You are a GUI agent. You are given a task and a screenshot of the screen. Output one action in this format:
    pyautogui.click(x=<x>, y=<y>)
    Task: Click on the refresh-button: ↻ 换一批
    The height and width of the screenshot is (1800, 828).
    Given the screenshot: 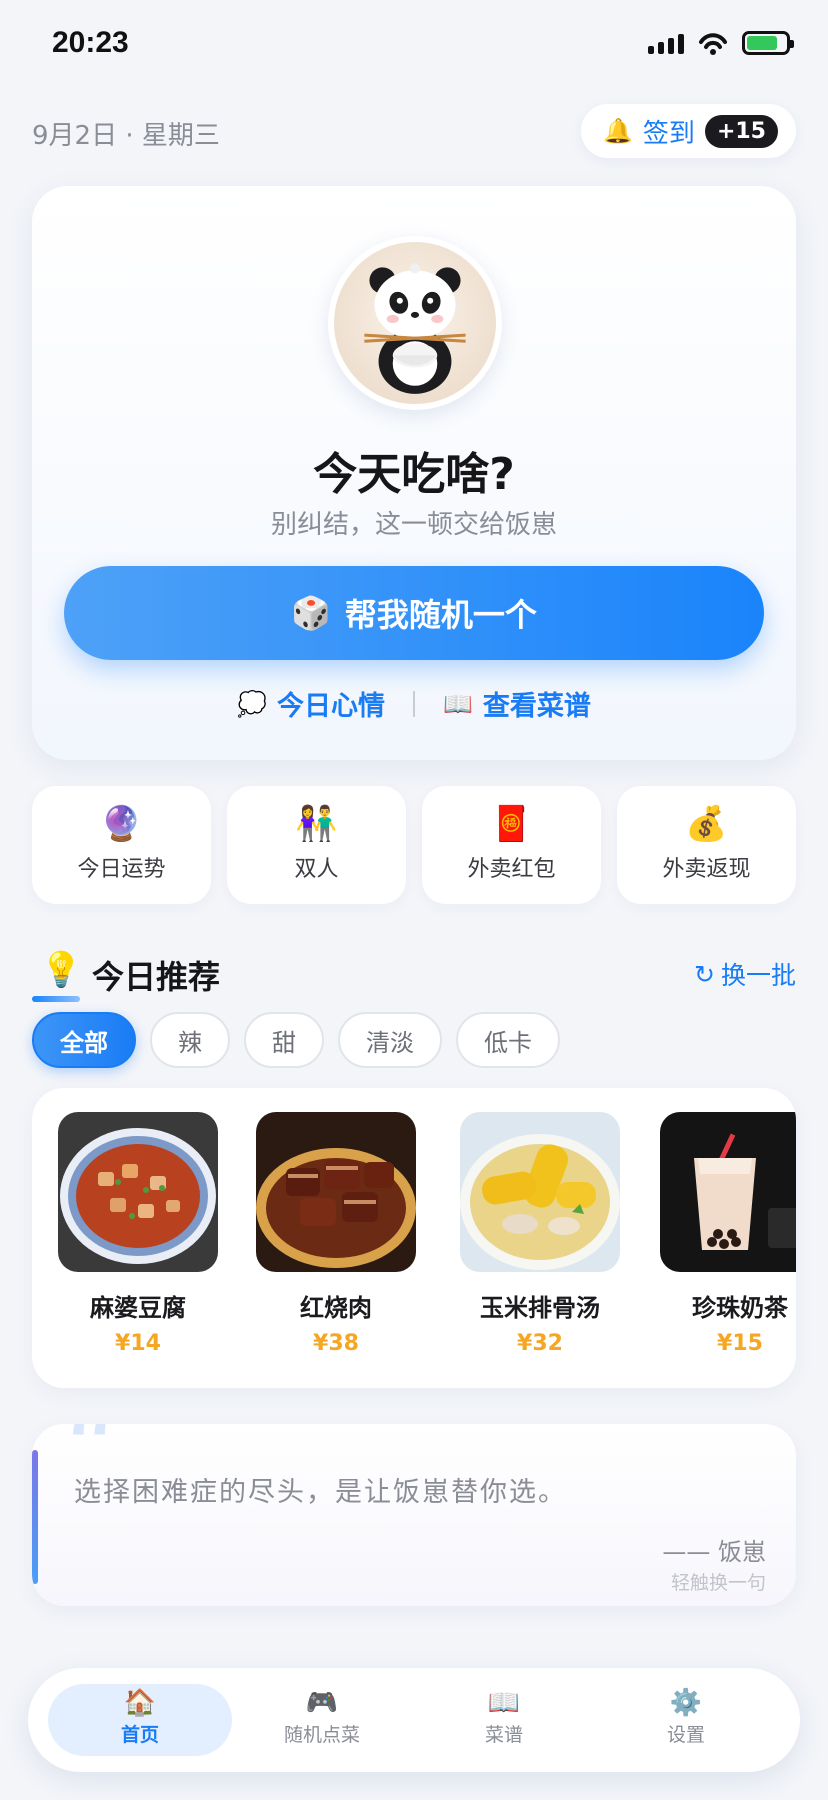 What is the action you would take?
    pyautogui.click(x=745, y=974)
    